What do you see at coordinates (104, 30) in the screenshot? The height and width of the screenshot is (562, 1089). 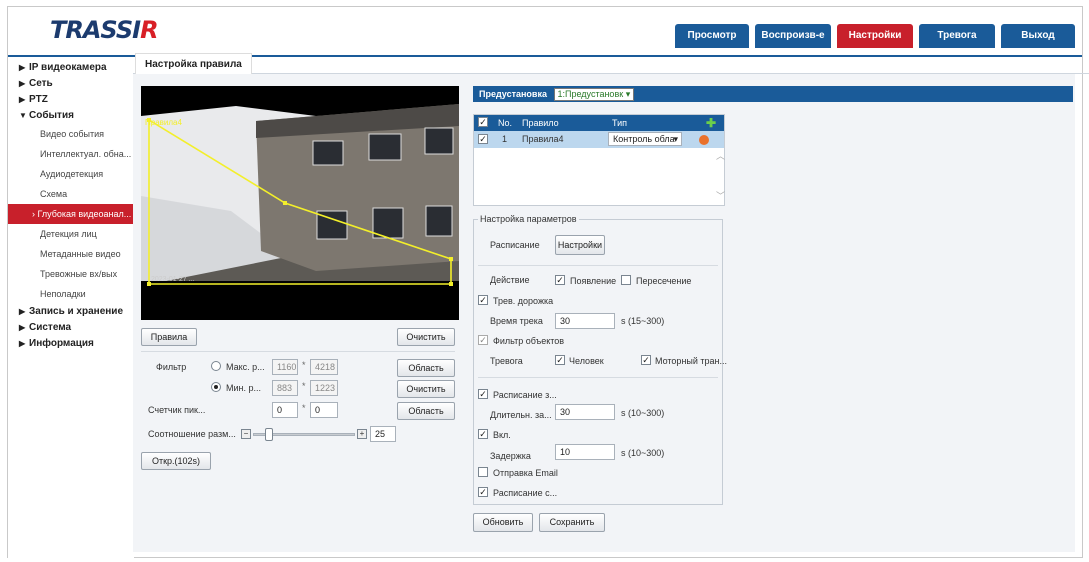 I see `trassir-logo: TRASSIR` at bounding box center [104, 30].